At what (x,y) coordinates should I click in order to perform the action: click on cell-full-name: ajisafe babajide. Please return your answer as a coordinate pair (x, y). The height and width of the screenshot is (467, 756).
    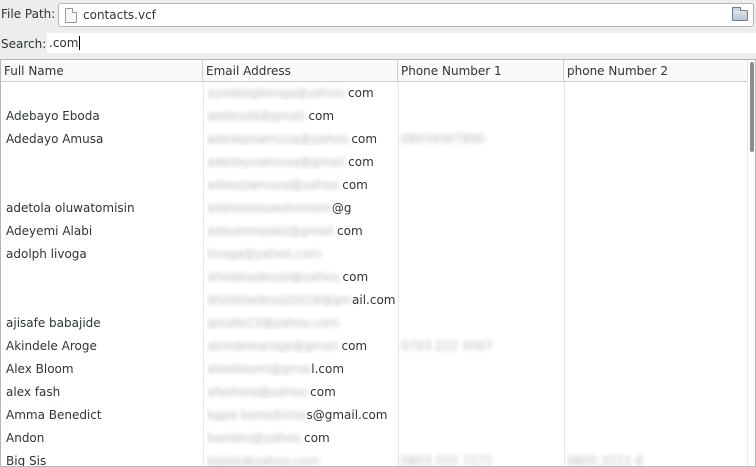
    Looking at the image, I should click on (53, 323).